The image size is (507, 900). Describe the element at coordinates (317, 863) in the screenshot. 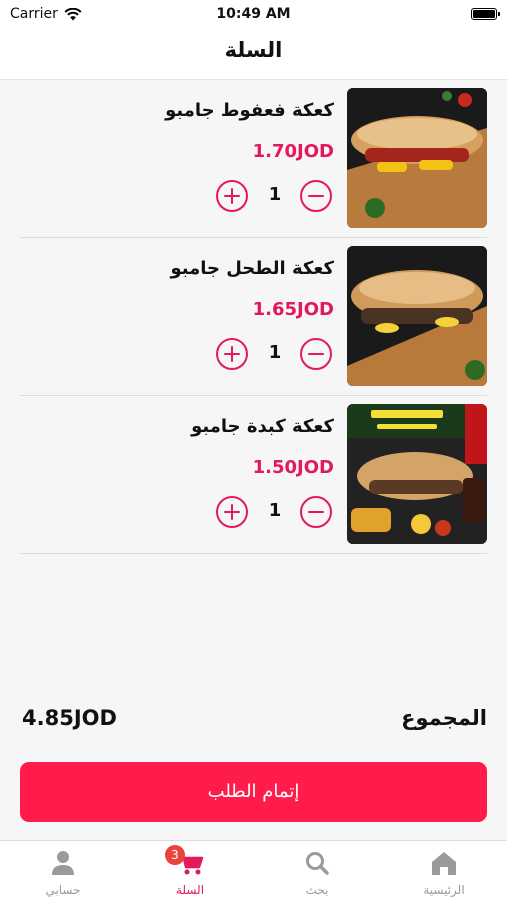

I see `search-icon` at that location.